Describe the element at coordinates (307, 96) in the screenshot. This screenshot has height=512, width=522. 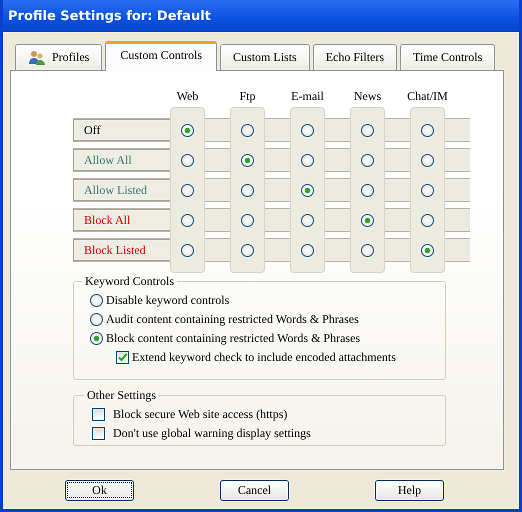
I see `column-header: E-mail` at that location.